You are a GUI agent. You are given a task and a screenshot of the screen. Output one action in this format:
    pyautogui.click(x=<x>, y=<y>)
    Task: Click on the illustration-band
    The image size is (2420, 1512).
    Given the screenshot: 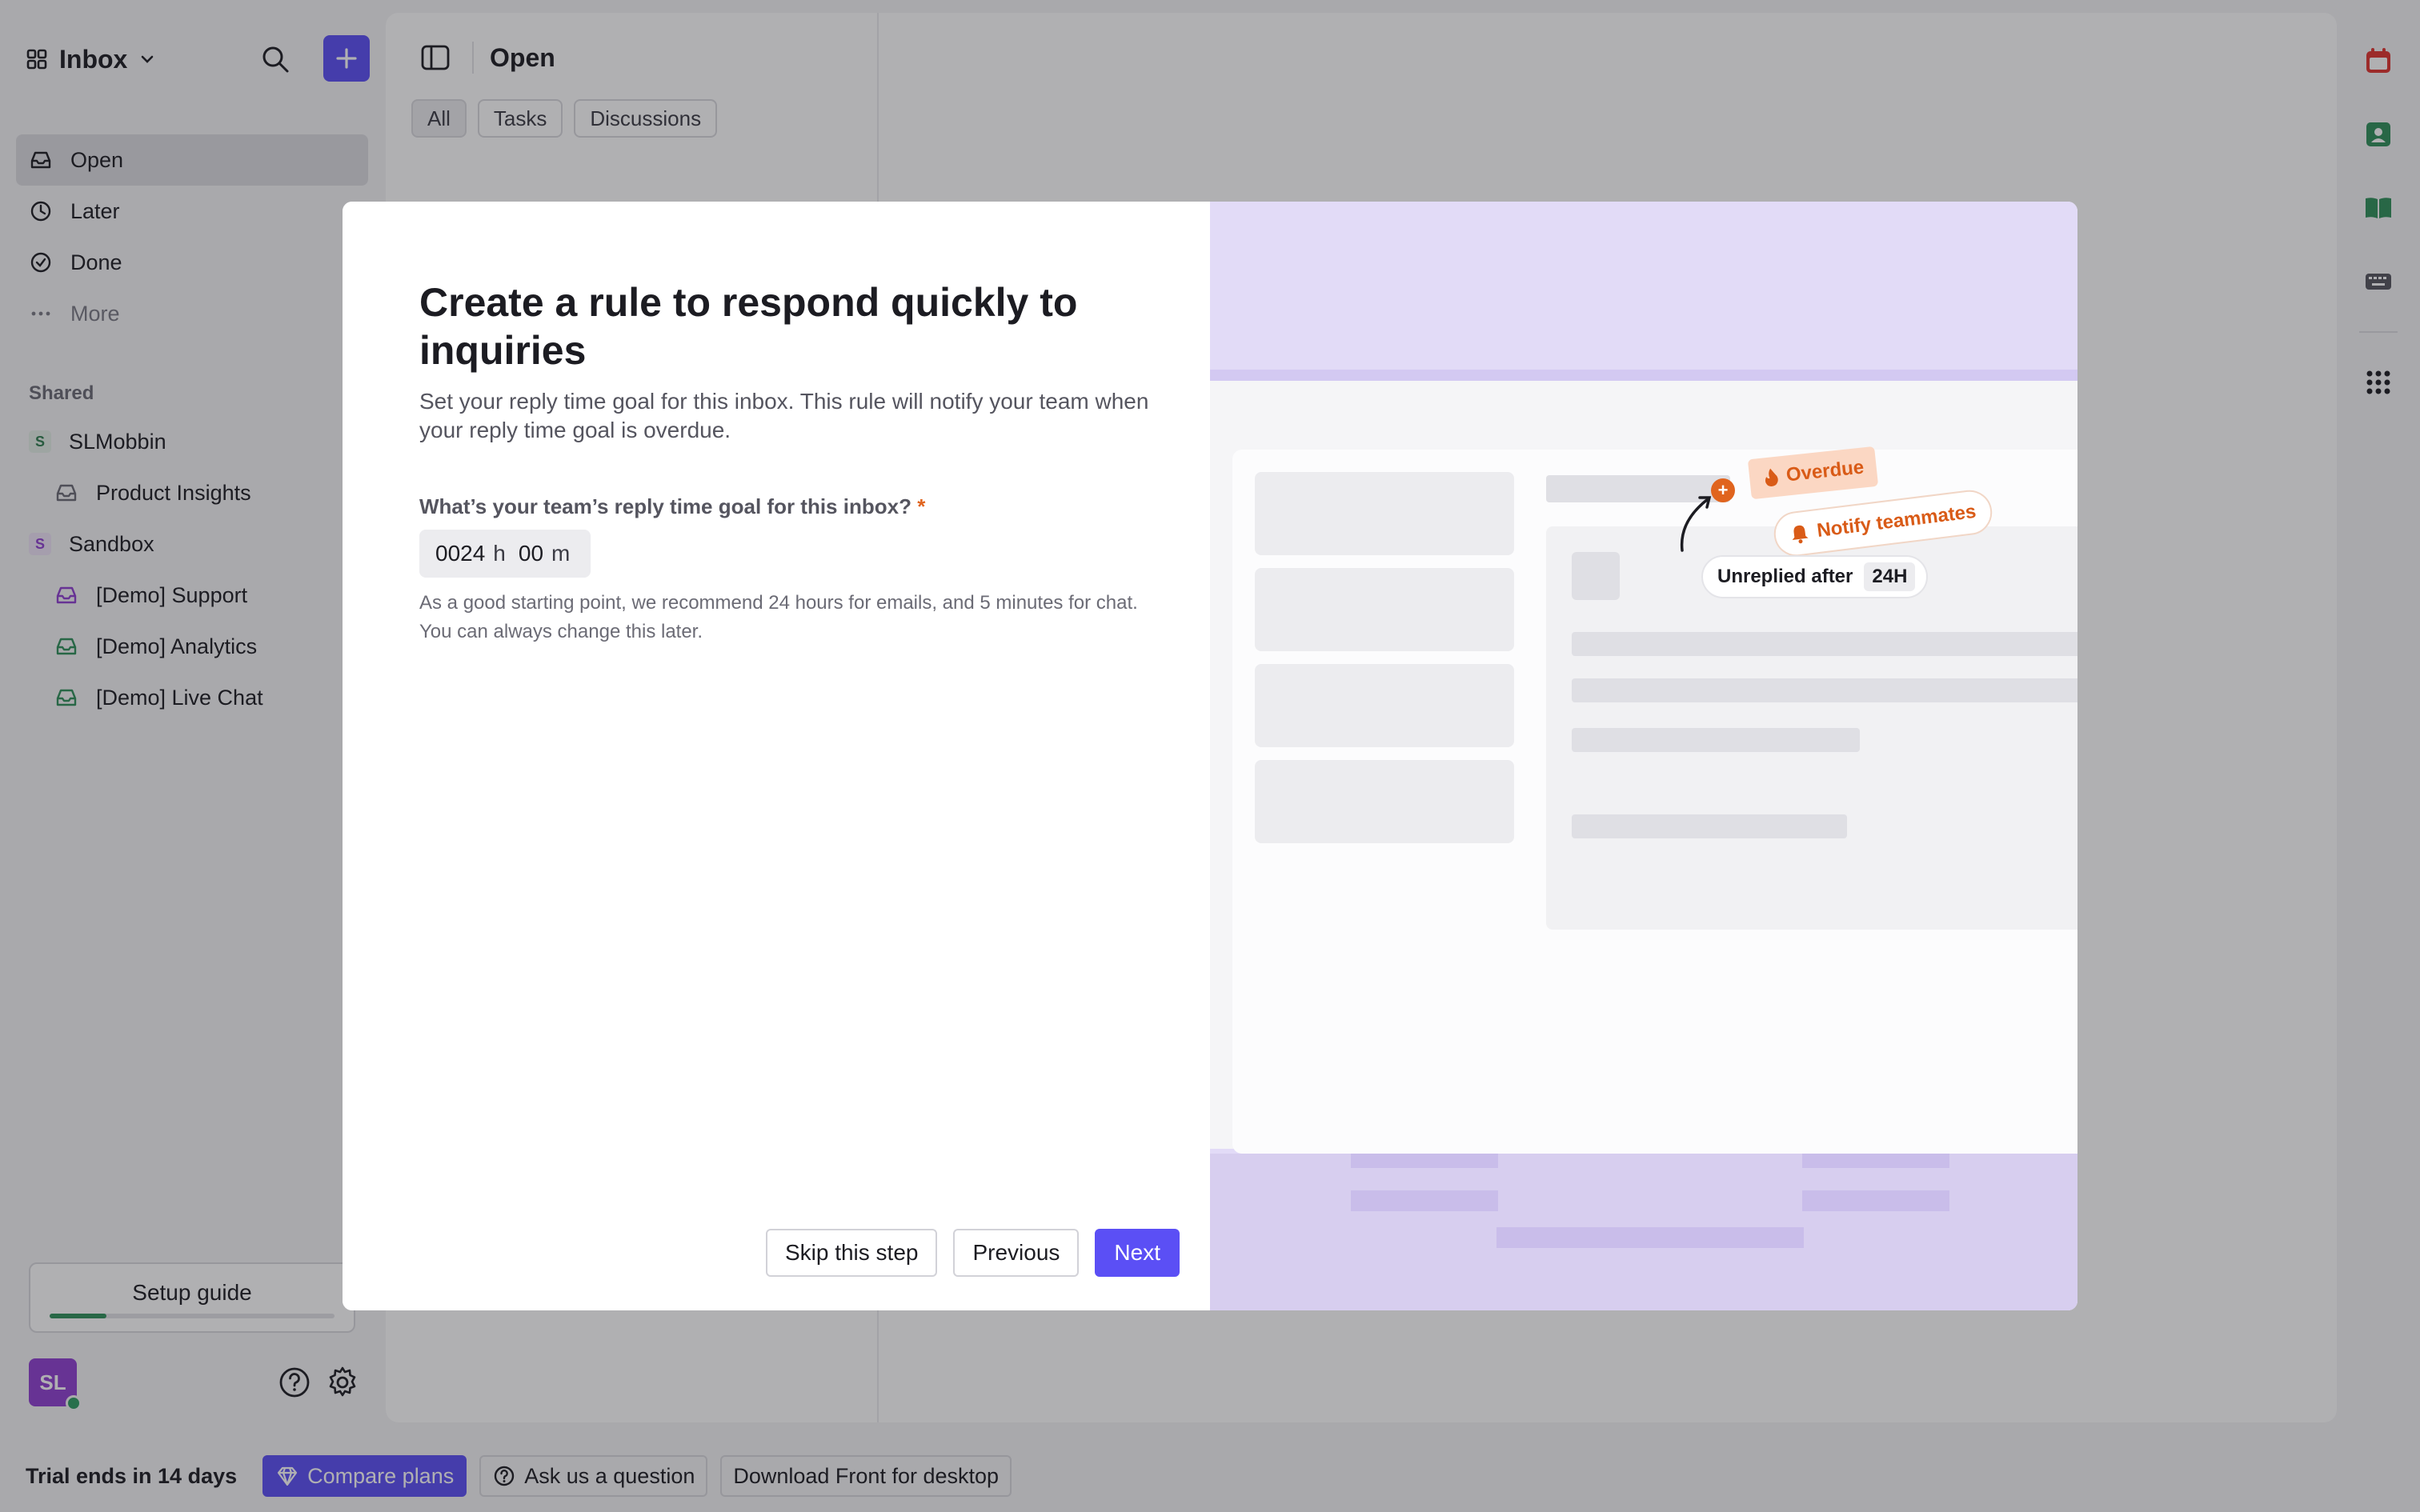 What is the action you would take?
    pyautogui.click(x=1643, y=375)
    